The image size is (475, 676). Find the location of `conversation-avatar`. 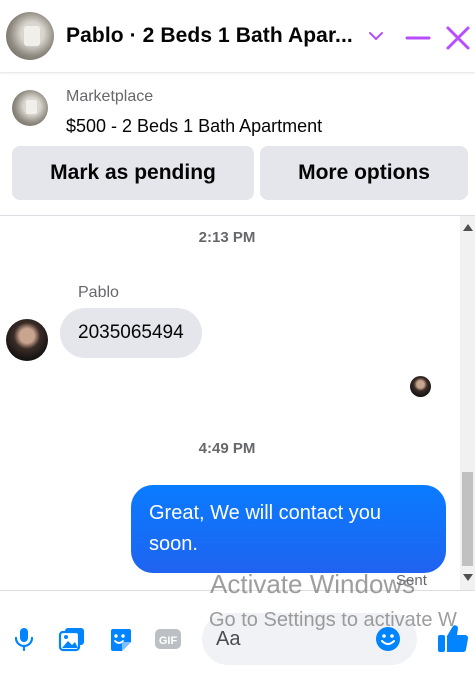

conversation-avatar is located at coordinates (30, 36).